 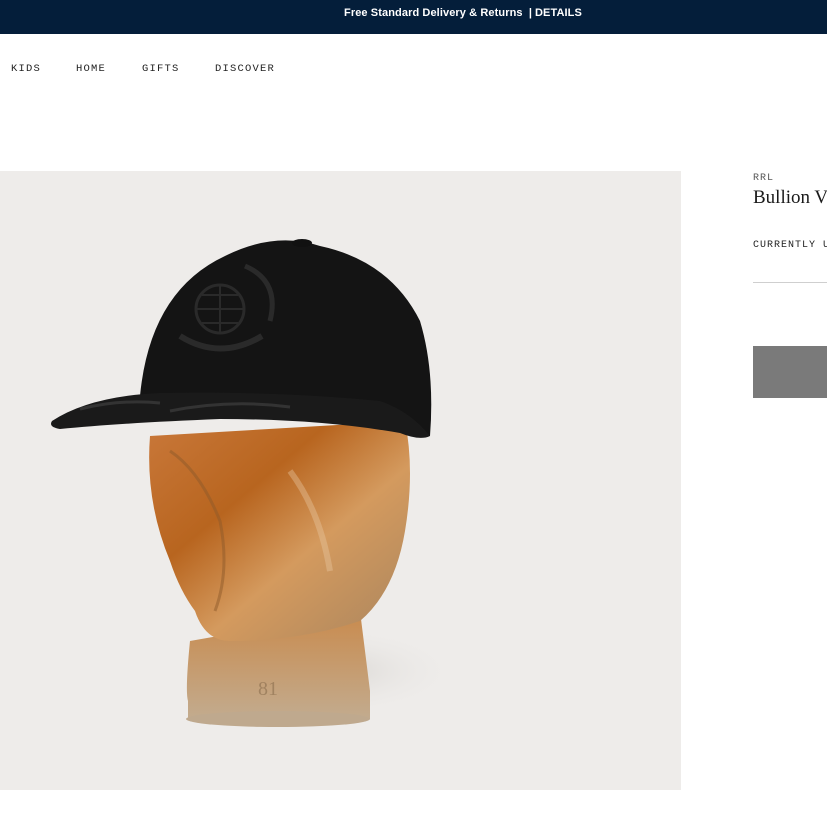 What do you see at coordinates (790, 245) in the screenshot?
I see `price-label: CURRENTLY U` at bounding box center [790, 245].